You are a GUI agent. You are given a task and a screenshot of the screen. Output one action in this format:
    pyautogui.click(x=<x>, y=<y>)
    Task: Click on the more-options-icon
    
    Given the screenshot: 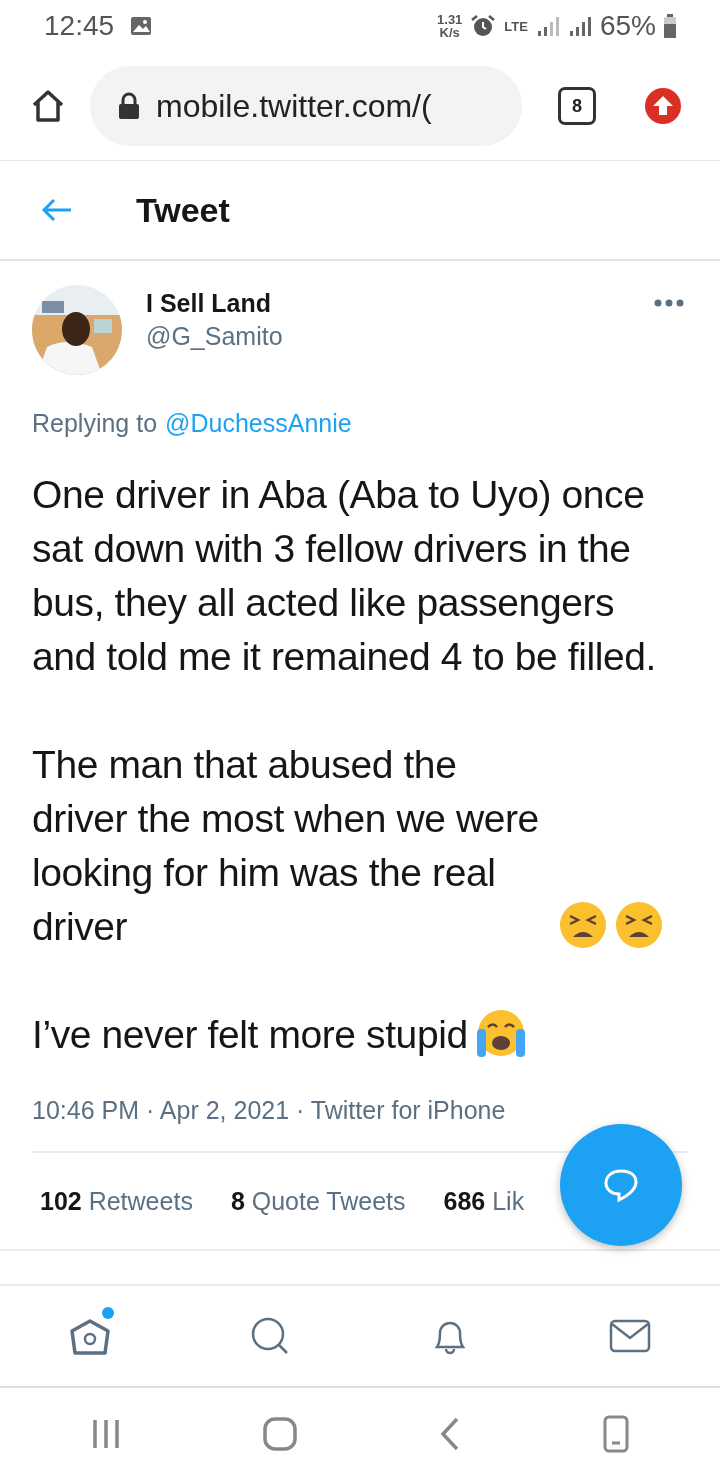 What is the action you would take?
    pyautogui.click(x=669, y=303)
    